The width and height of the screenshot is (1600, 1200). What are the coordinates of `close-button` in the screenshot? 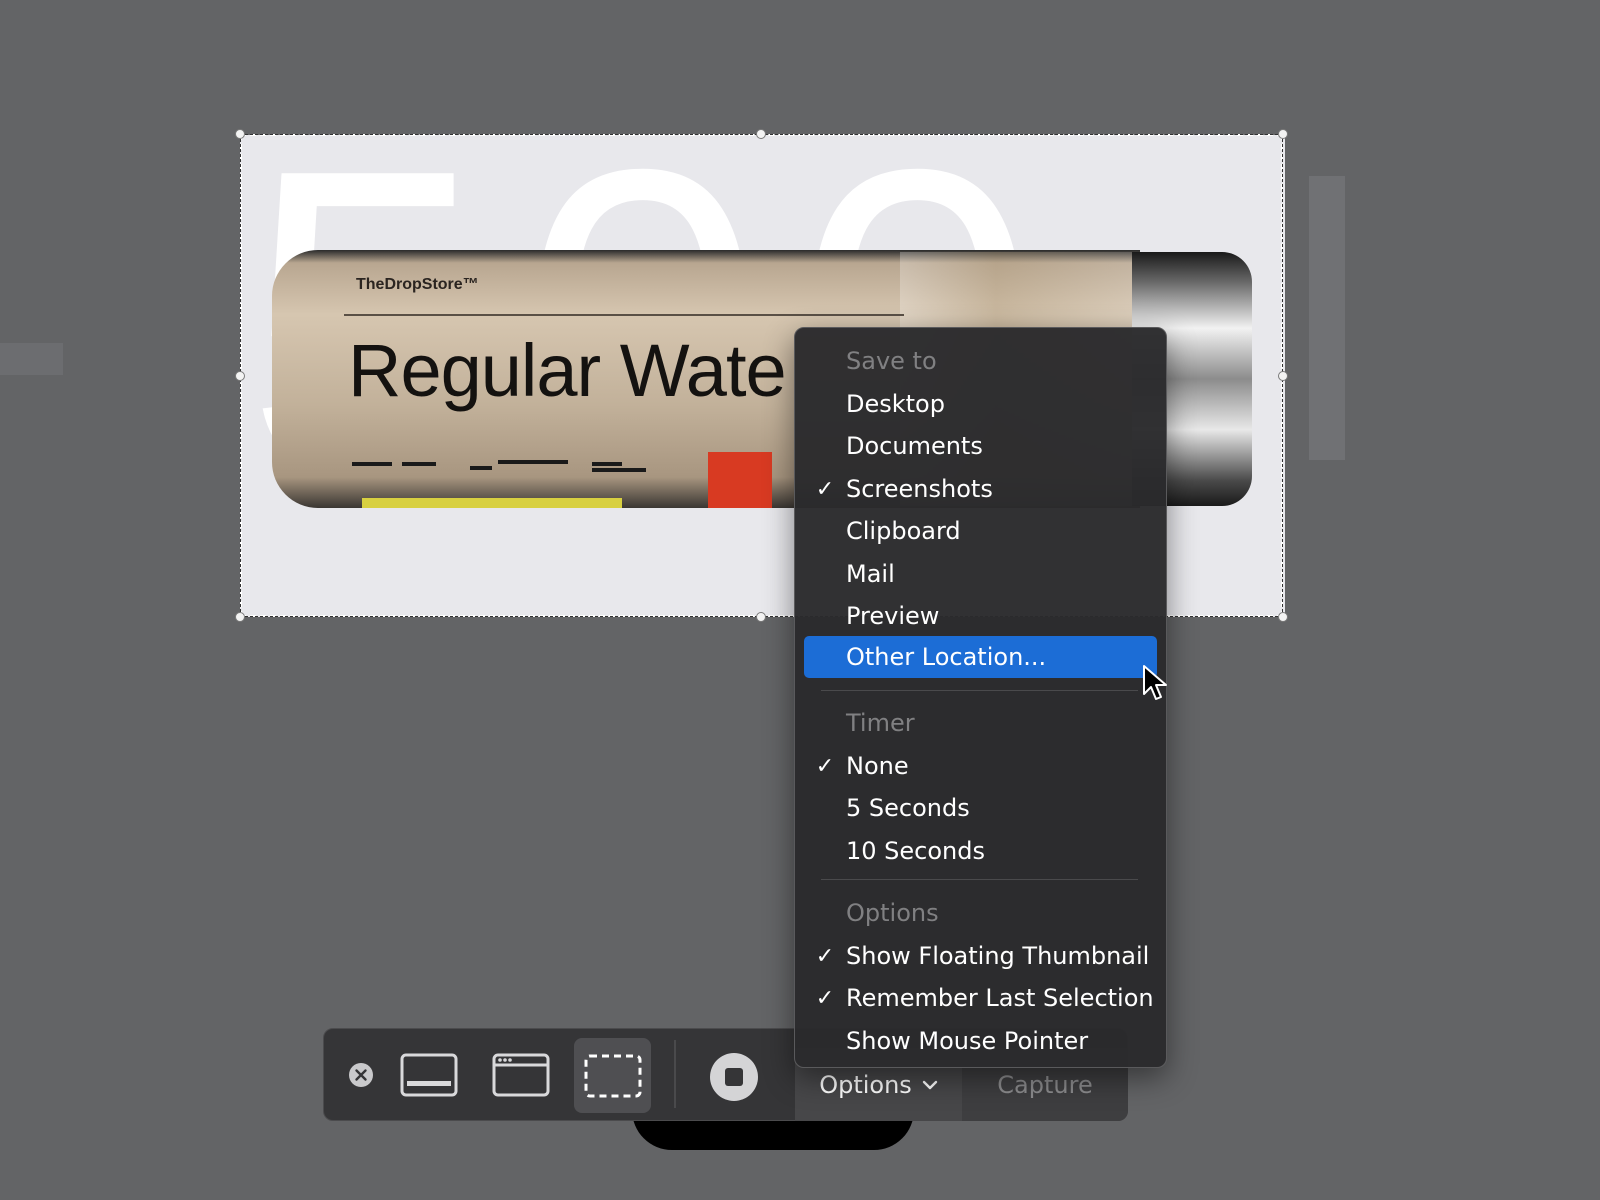 It's located at (361, 1075).